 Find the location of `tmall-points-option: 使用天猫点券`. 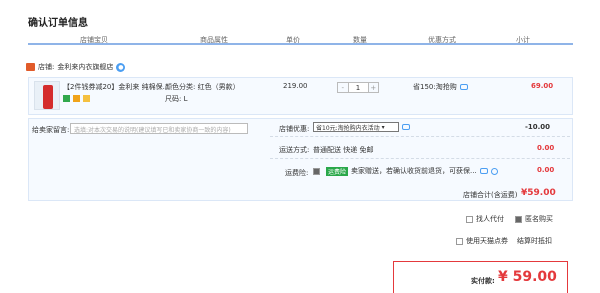

tmall-points-option: 使用天猫点券 is located at coordinates (482, 241).